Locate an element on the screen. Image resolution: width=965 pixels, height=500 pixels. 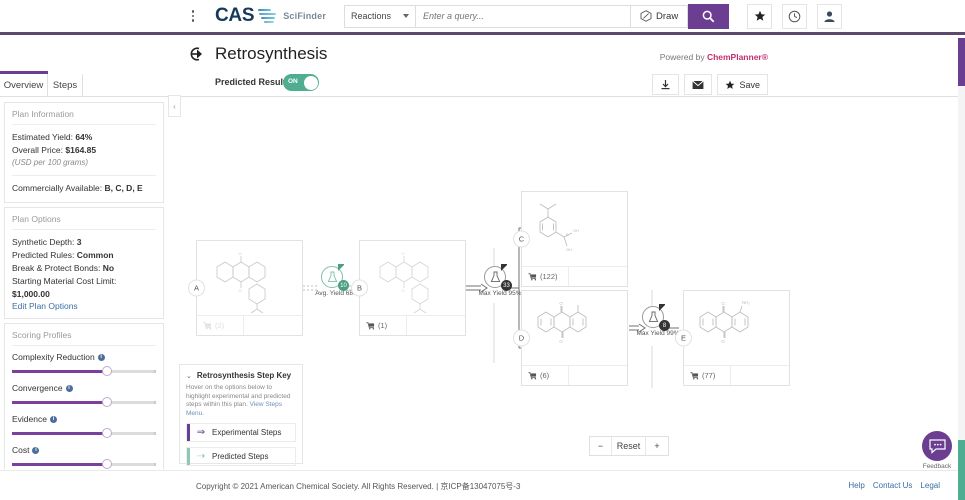
cart-cell-C: (122) is located at coordinates (546, 276).